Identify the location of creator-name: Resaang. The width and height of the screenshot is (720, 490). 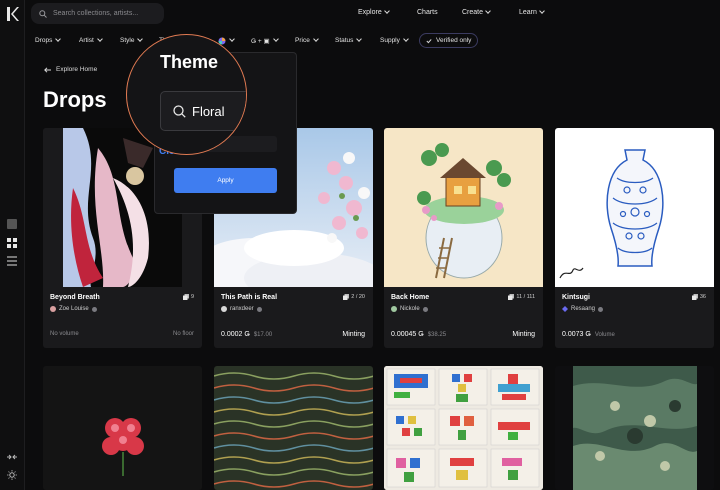
(583, 309).